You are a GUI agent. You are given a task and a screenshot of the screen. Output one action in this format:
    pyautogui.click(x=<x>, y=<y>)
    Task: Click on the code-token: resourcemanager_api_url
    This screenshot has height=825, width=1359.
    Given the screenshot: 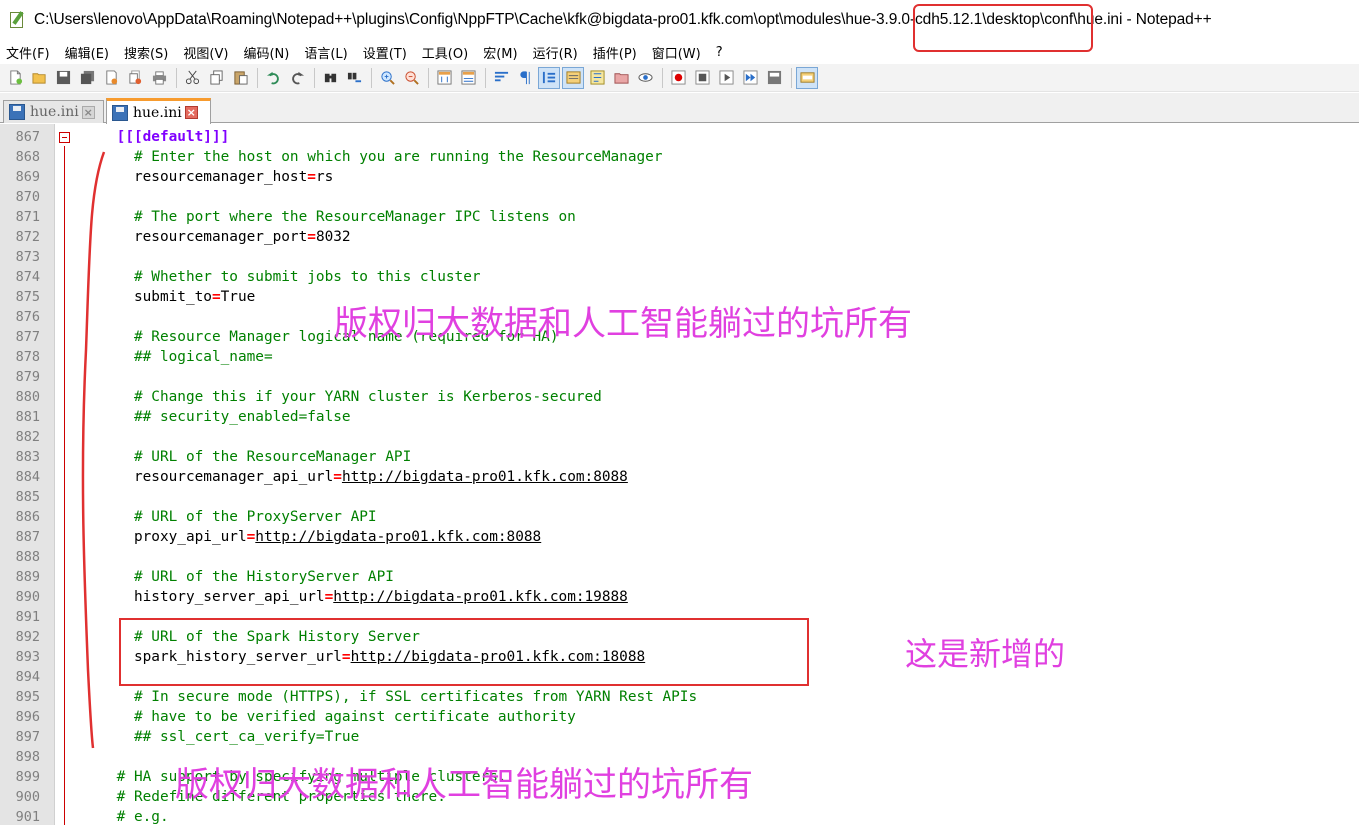 What is the action you would take?
    pyautogui.click(x=208, y=477)
    